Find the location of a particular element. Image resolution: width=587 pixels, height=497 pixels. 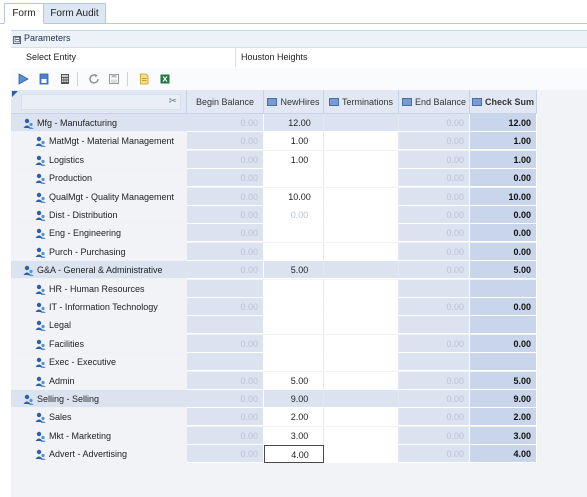

corner-marker-icon is located at coordinates (15, 94).